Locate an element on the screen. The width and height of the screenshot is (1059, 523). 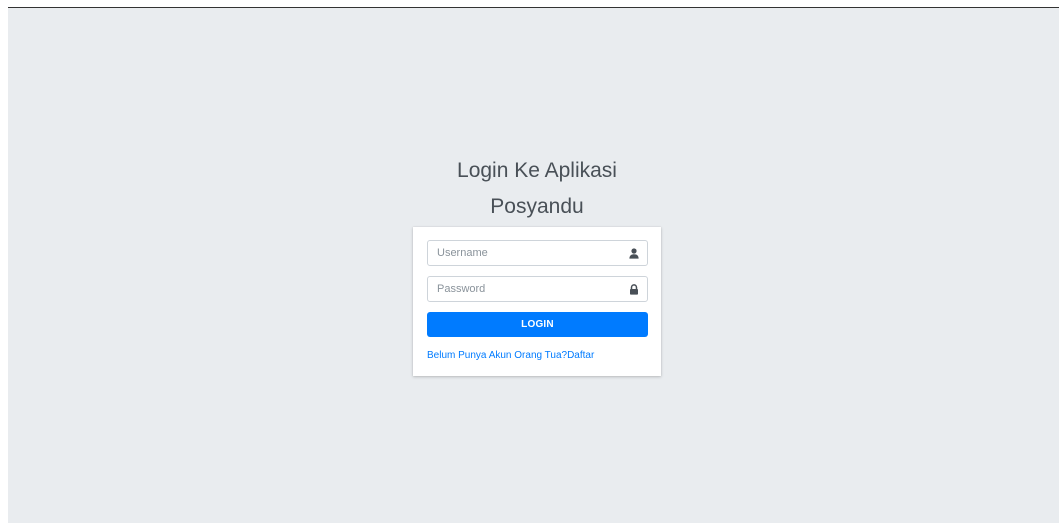
login-card: LOGIN Belum Punya Akun Orang Tua?Daftar is located at coordinates (537, 301).